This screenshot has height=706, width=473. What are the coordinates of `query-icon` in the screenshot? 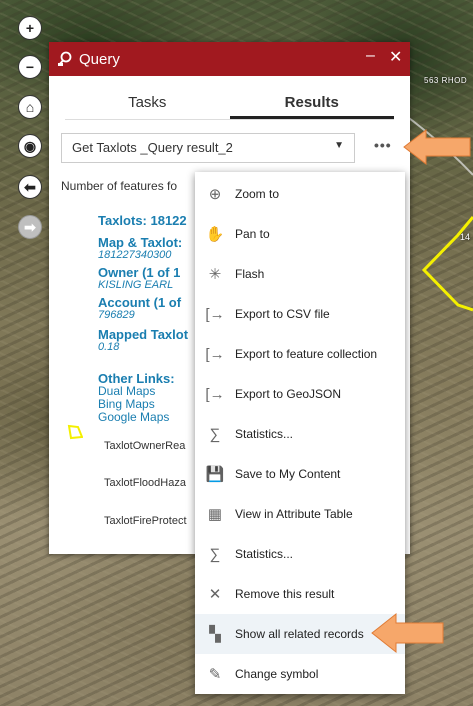 It's located at (65, 58).